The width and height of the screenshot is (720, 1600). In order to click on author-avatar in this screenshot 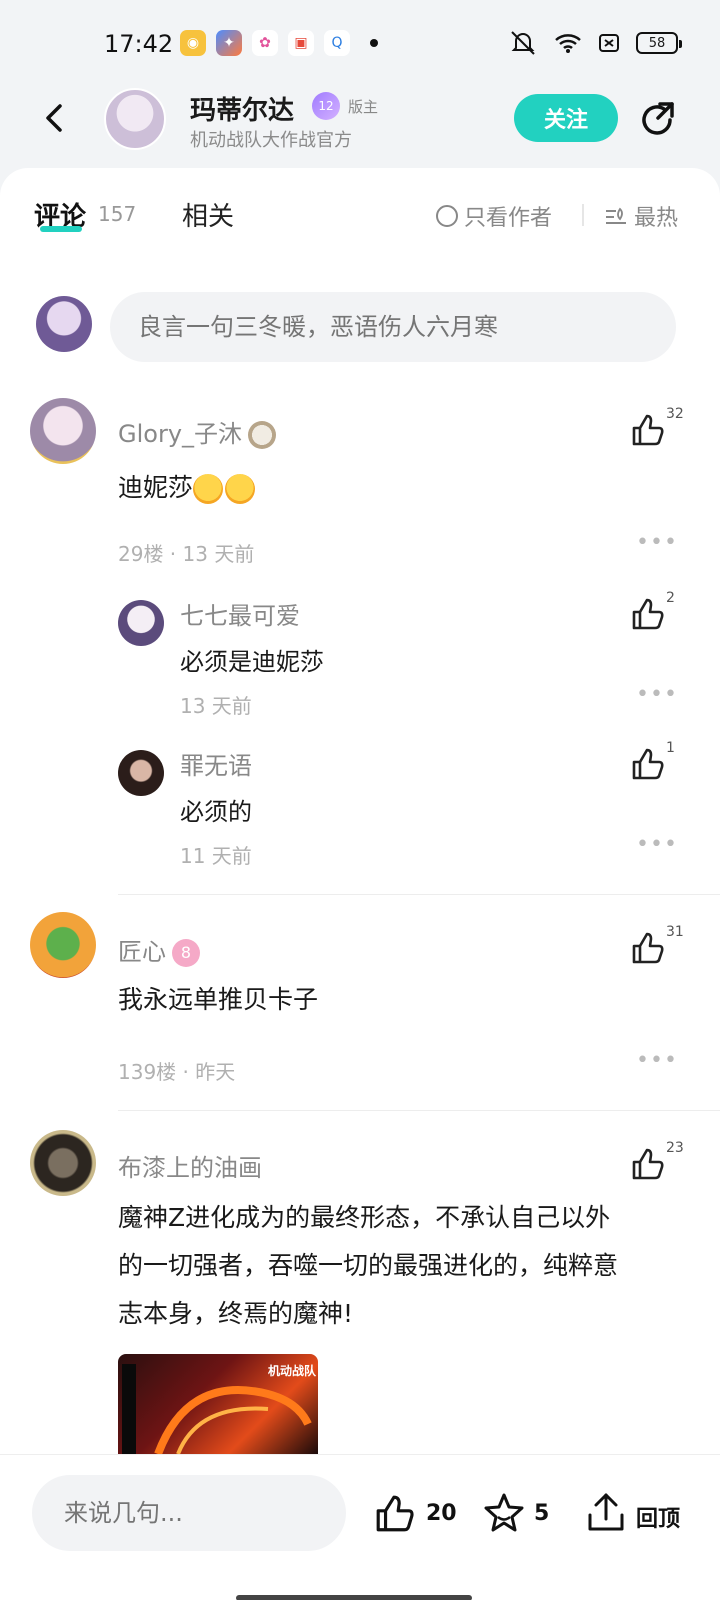, I will do `click(135, 119)`.